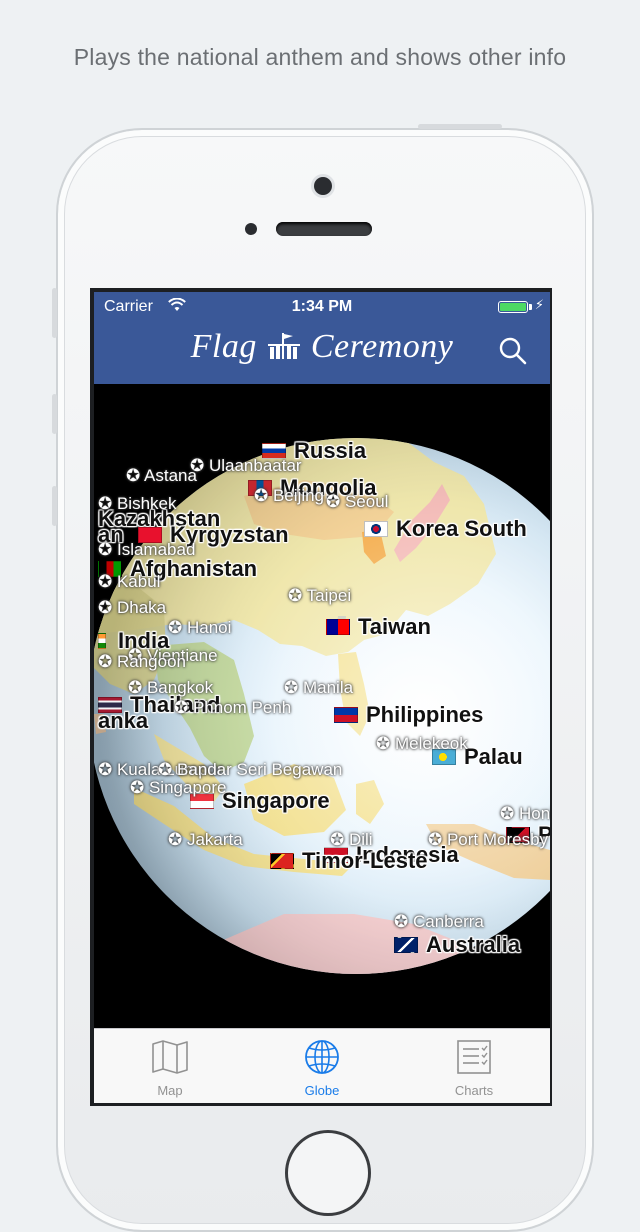  What do you see at coordinates (422, 744) in the screenshot?
I see `capital-label-melekeok: ✪ Melekeok` at bounding box center [422, 744].